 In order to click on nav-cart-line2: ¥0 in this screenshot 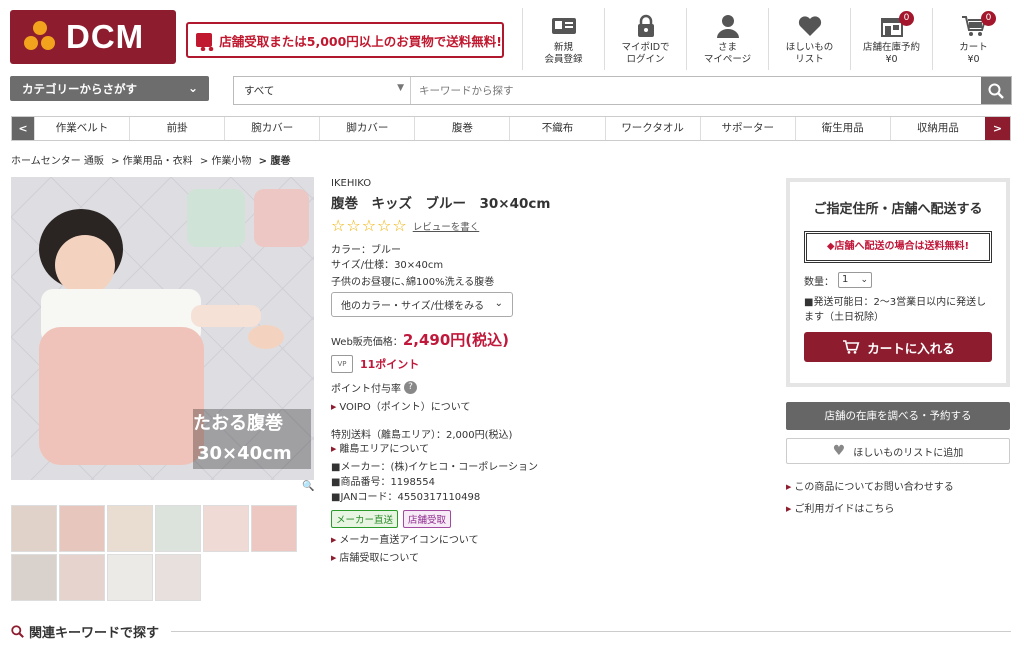, I will do `click(973, 59)`.